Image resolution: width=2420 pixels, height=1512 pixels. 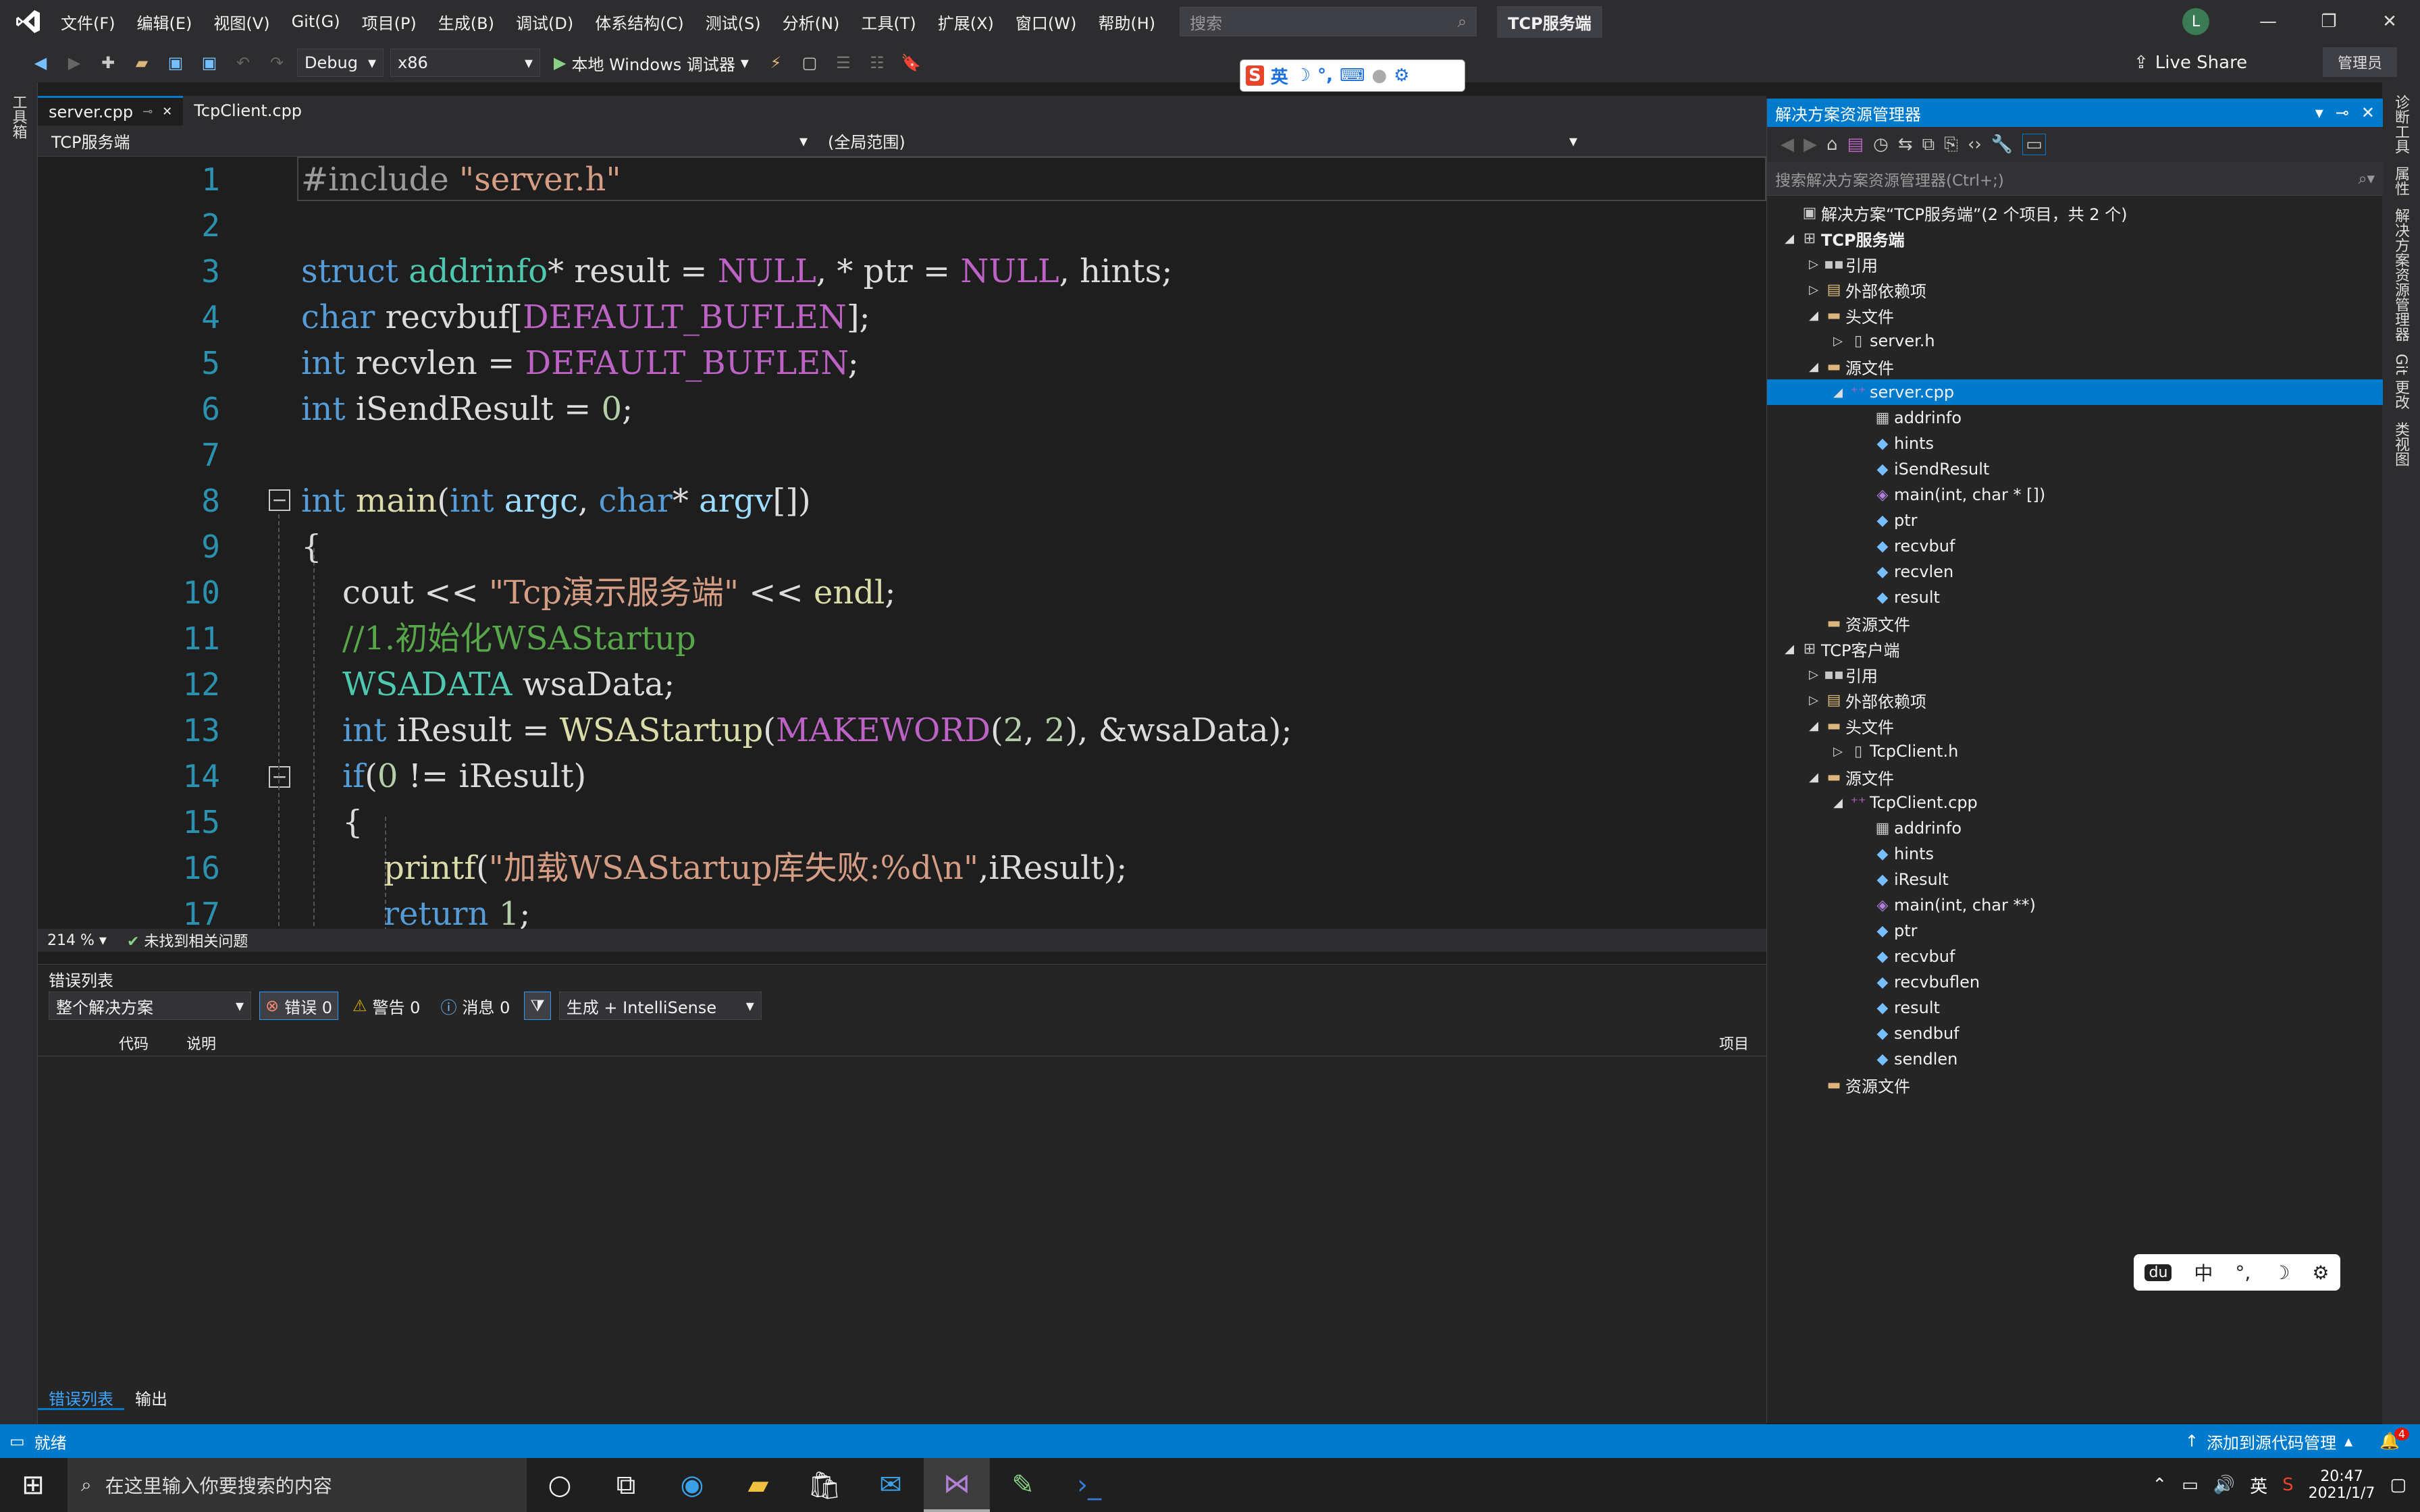 What do you see at coordinates (389, 22) in the screenshot?
I see `menu-item: 项目(P)` at bounding box center [389, 22].